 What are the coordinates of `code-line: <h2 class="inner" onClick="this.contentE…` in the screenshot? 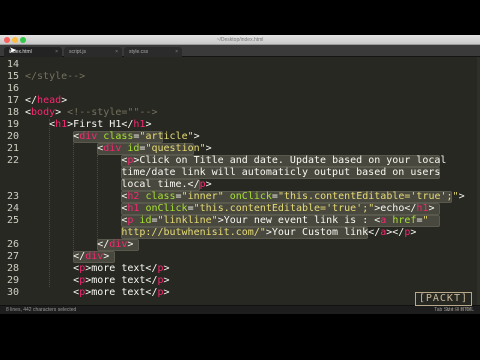 It's located at (245, 197).